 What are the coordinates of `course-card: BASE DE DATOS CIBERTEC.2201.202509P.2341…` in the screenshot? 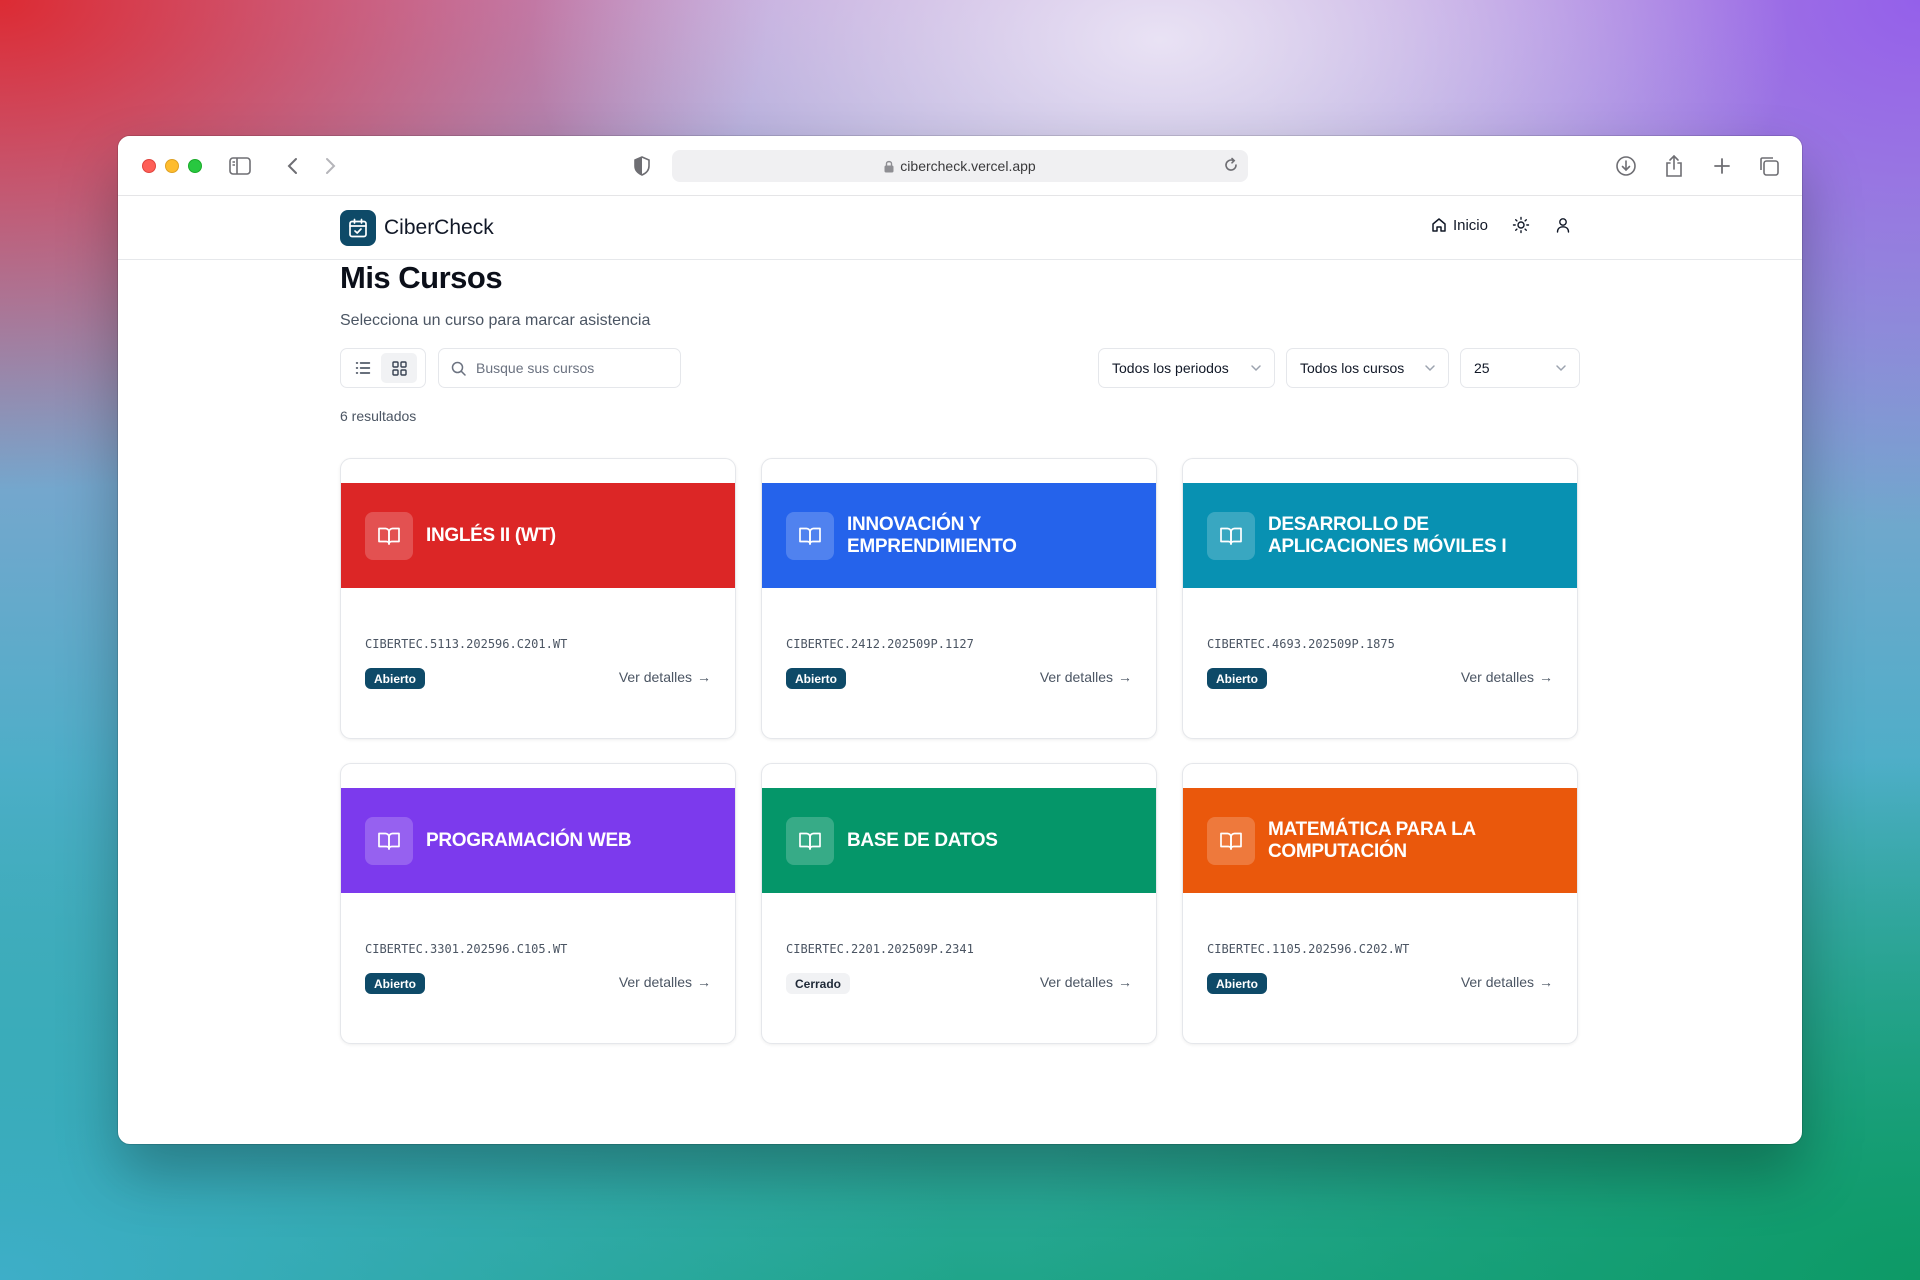 It's located at (959, 903).